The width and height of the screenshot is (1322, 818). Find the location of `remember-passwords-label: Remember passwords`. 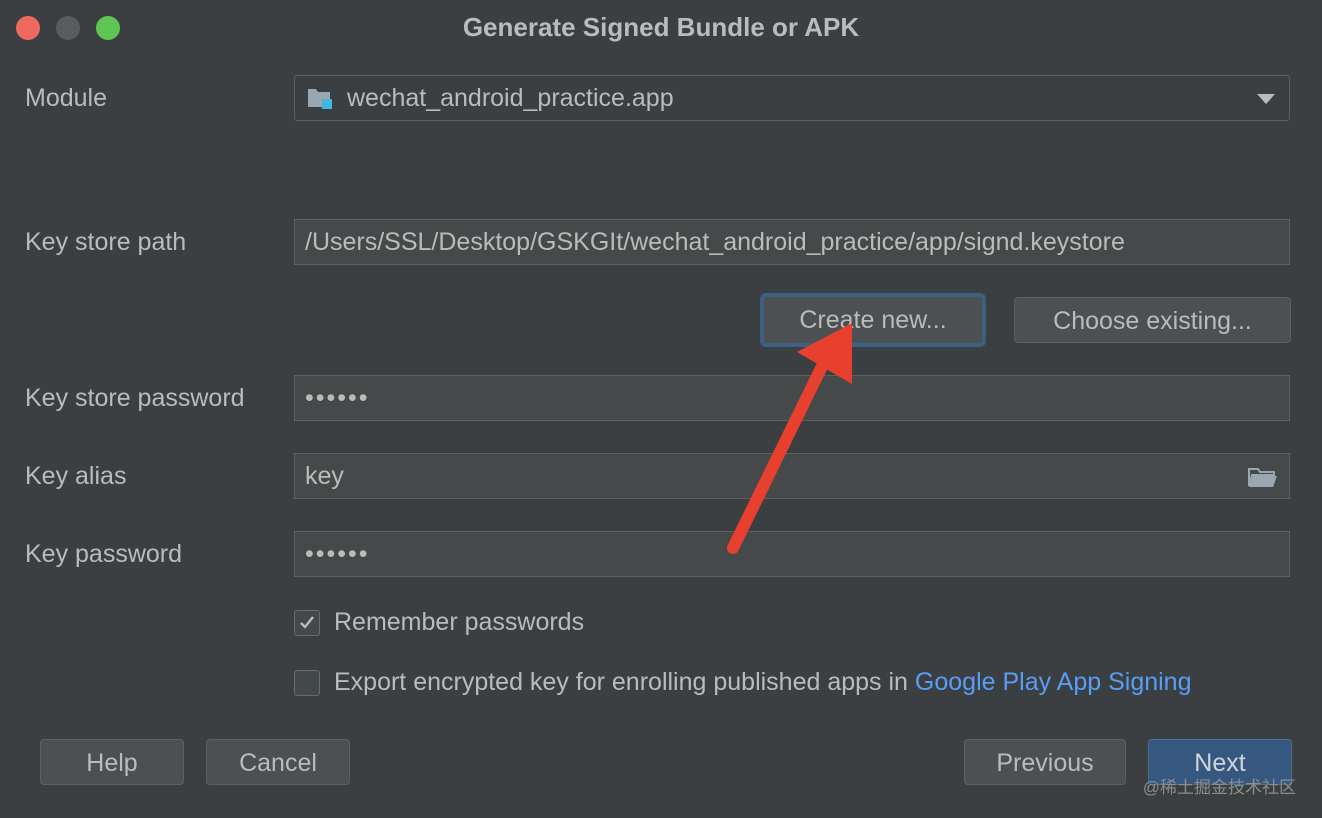

remember-passwords-label: Remember passwords is located at coordinates (459, 622).